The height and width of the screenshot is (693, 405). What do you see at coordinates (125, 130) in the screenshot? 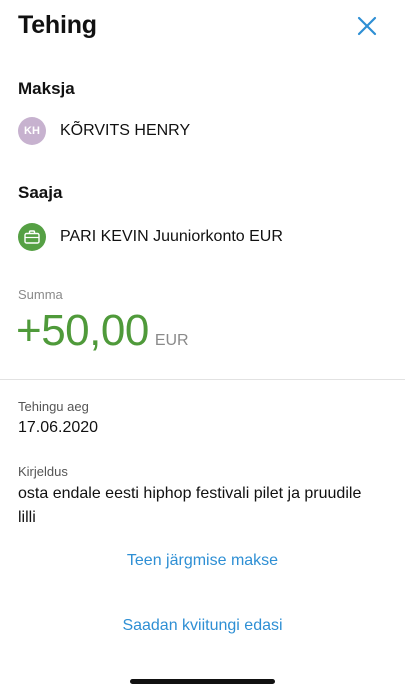
I see `payer-name: KÕRVITS HENRY` at bounding box center [125, 130].